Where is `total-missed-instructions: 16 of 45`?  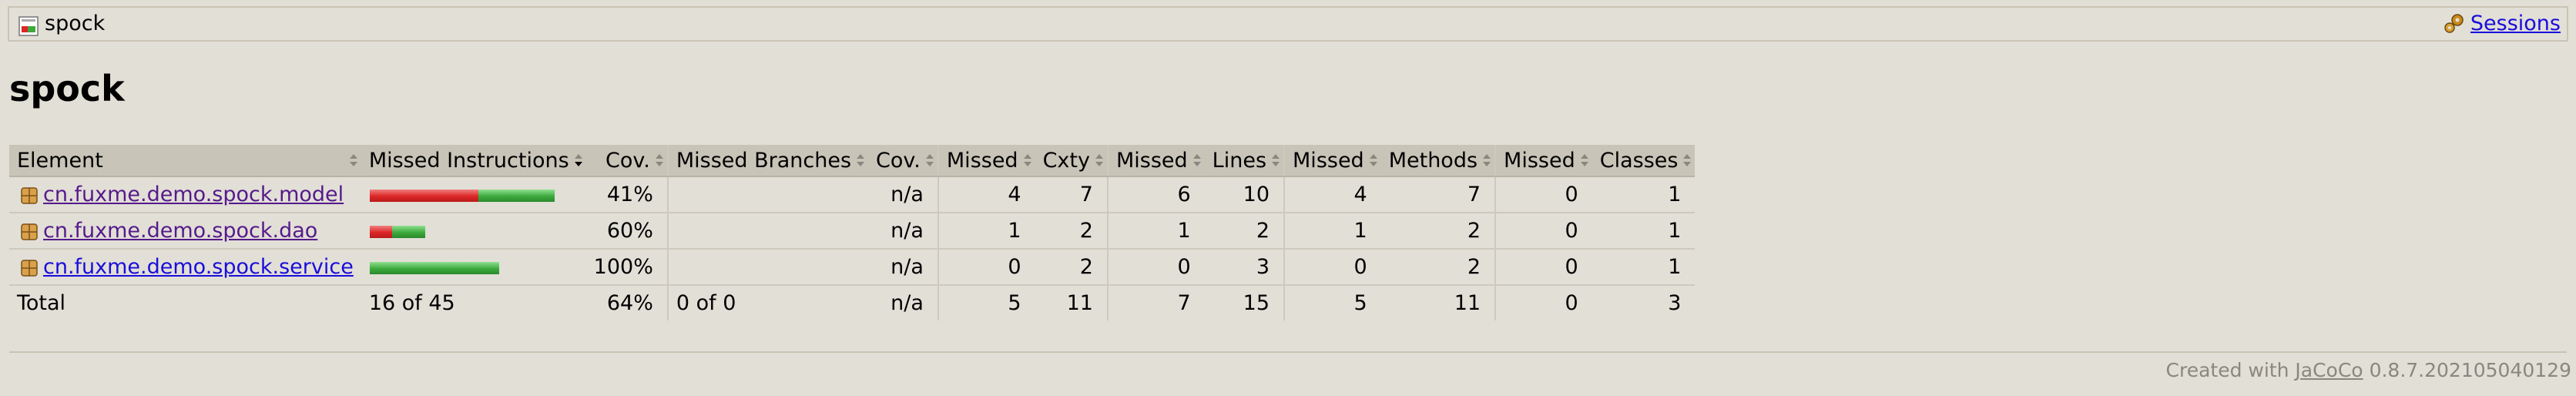 total-missed-instructions: 16 of 45 is located at coordinates (411, 303).